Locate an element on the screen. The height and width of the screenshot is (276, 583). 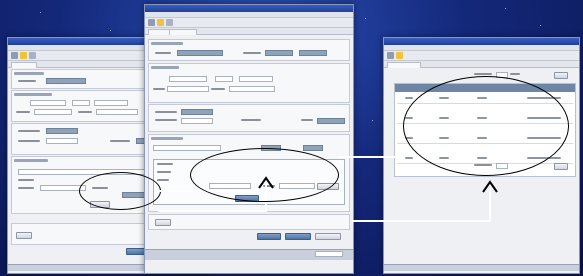
right-highlight-ellipse is located at coordinates (486, 126).